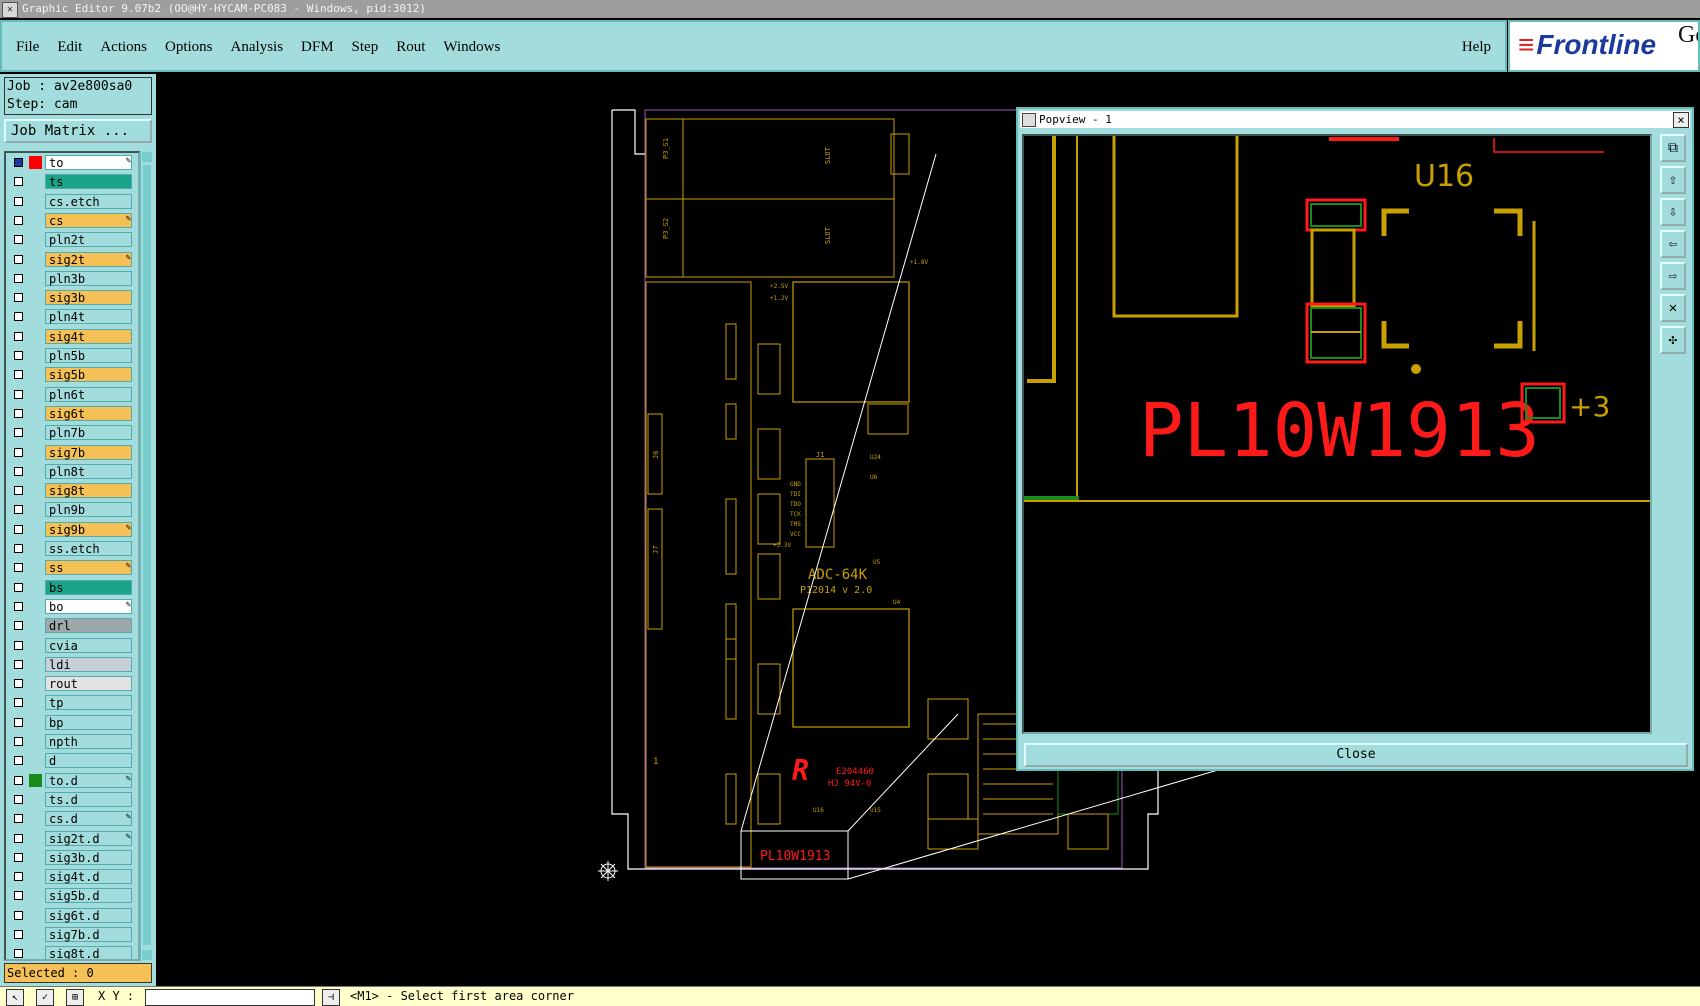 This screenshot has height=1006, width=1700. I want to click on layer-name: sig6t, so click(88, 413).